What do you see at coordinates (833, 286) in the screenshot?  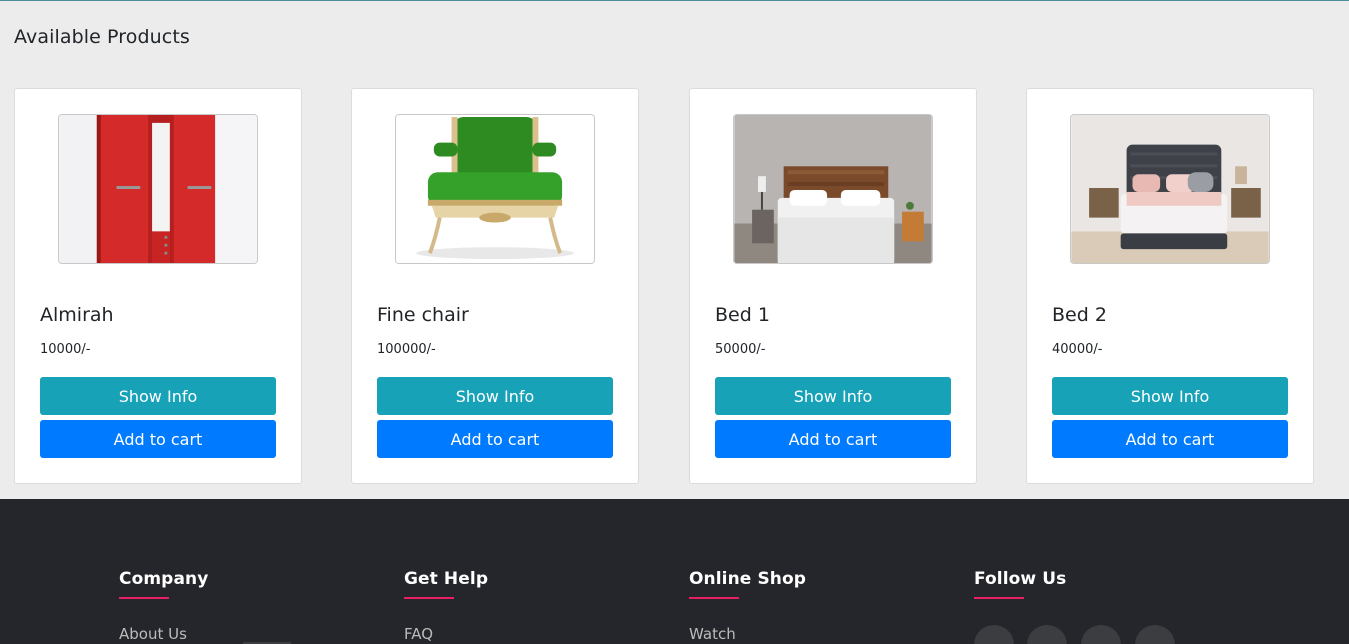 I see `product-card: Bed 1 50000/- Show Info Add to cart` at bounding box center [833, 286].